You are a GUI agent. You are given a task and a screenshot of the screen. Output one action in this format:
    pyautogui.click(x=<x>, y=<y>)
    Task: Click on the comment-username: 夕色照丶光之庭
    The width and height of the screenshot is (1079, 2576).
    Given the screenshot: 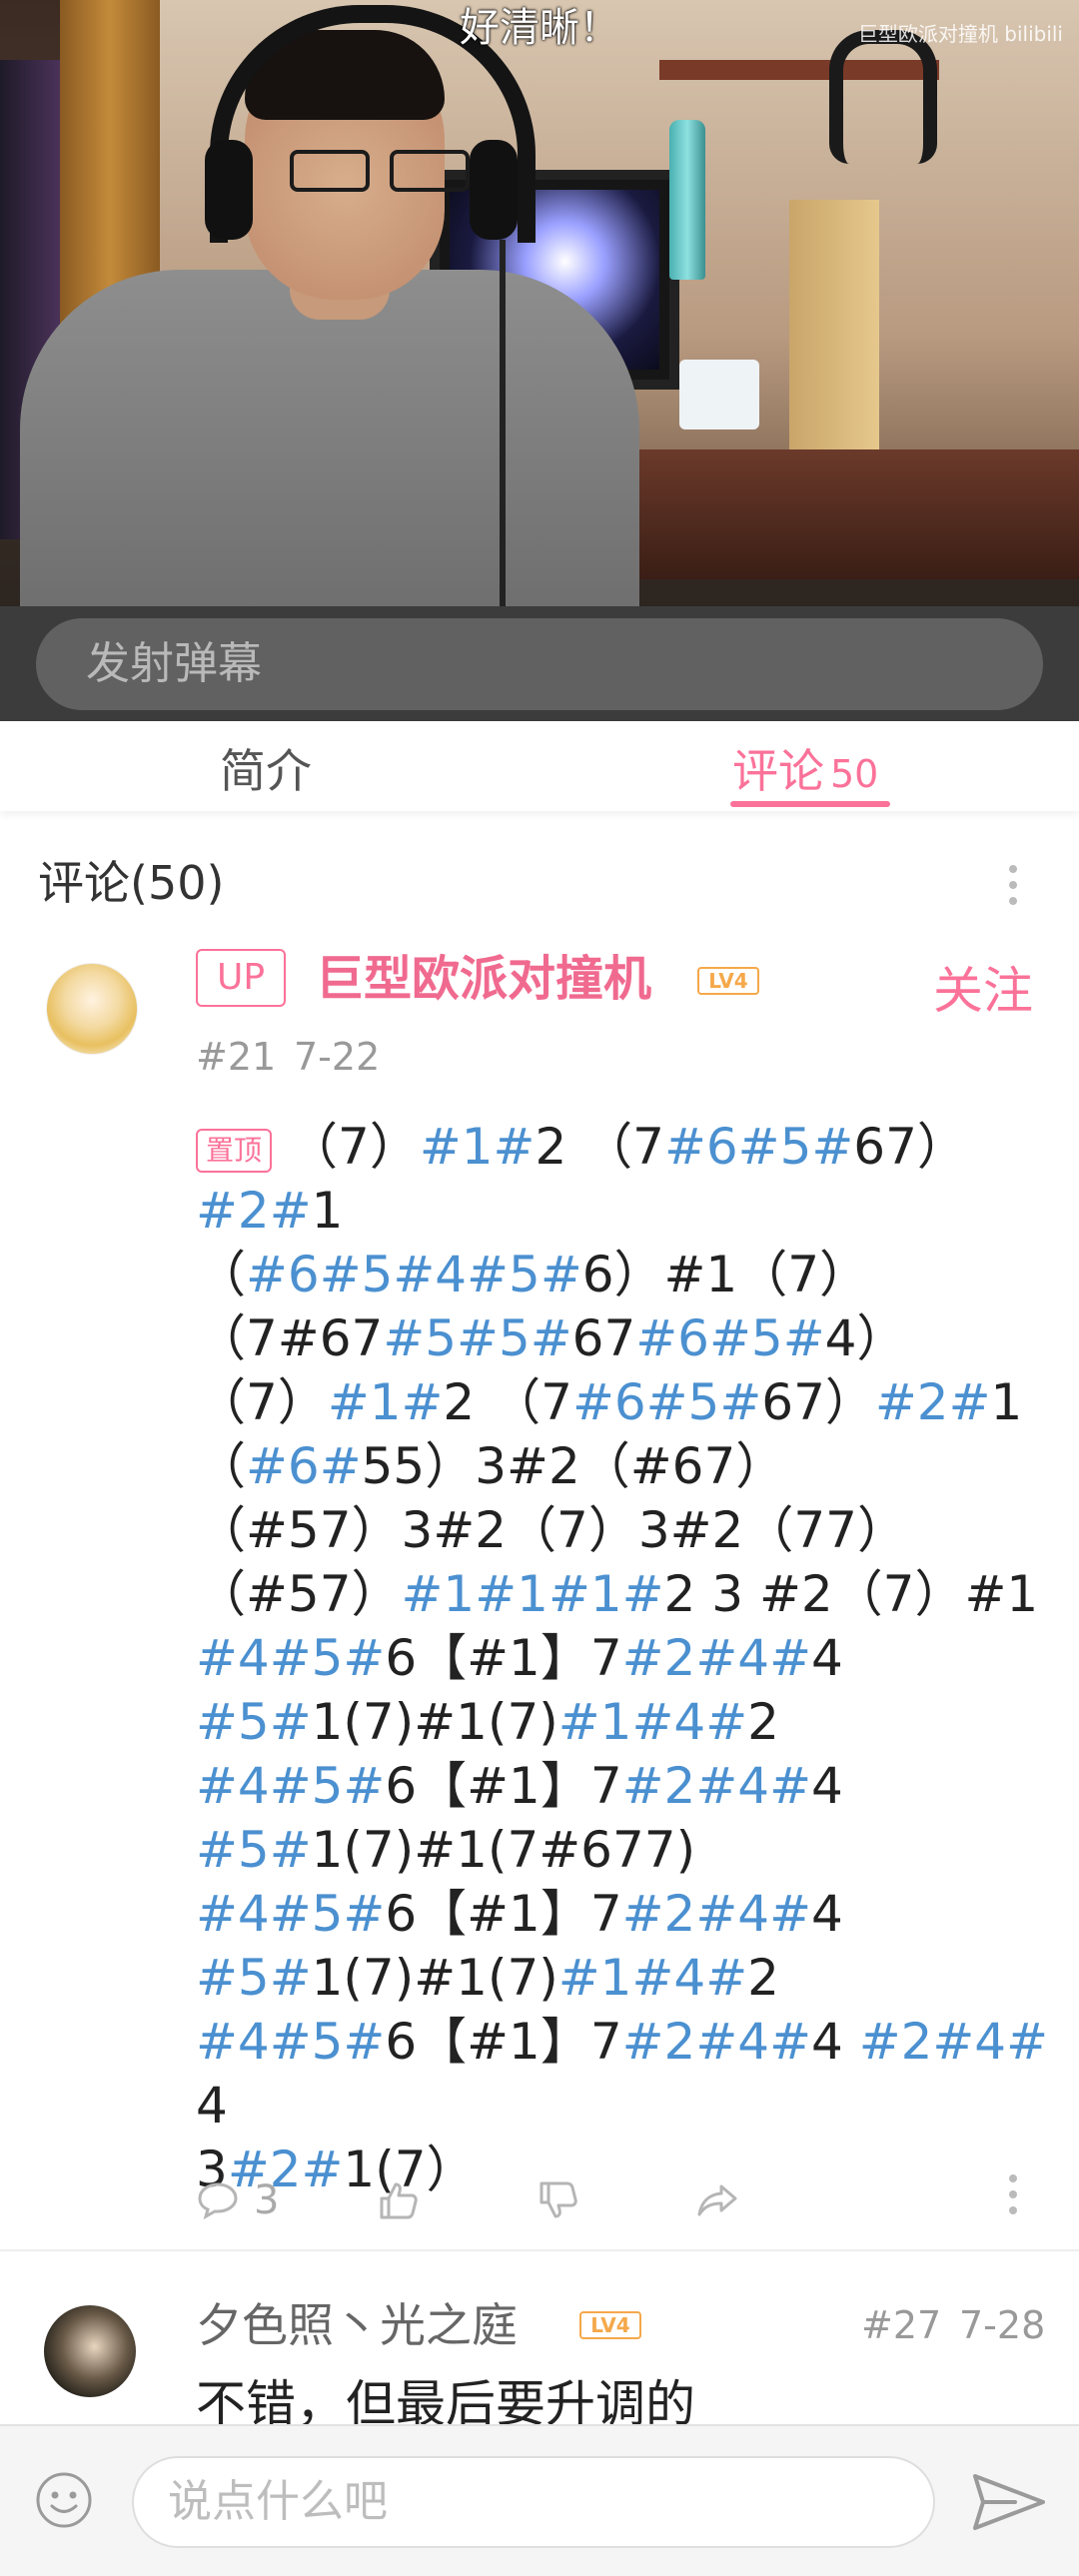 What is the action you would take?
    pyautogui.click(x=357, y=2325)
    